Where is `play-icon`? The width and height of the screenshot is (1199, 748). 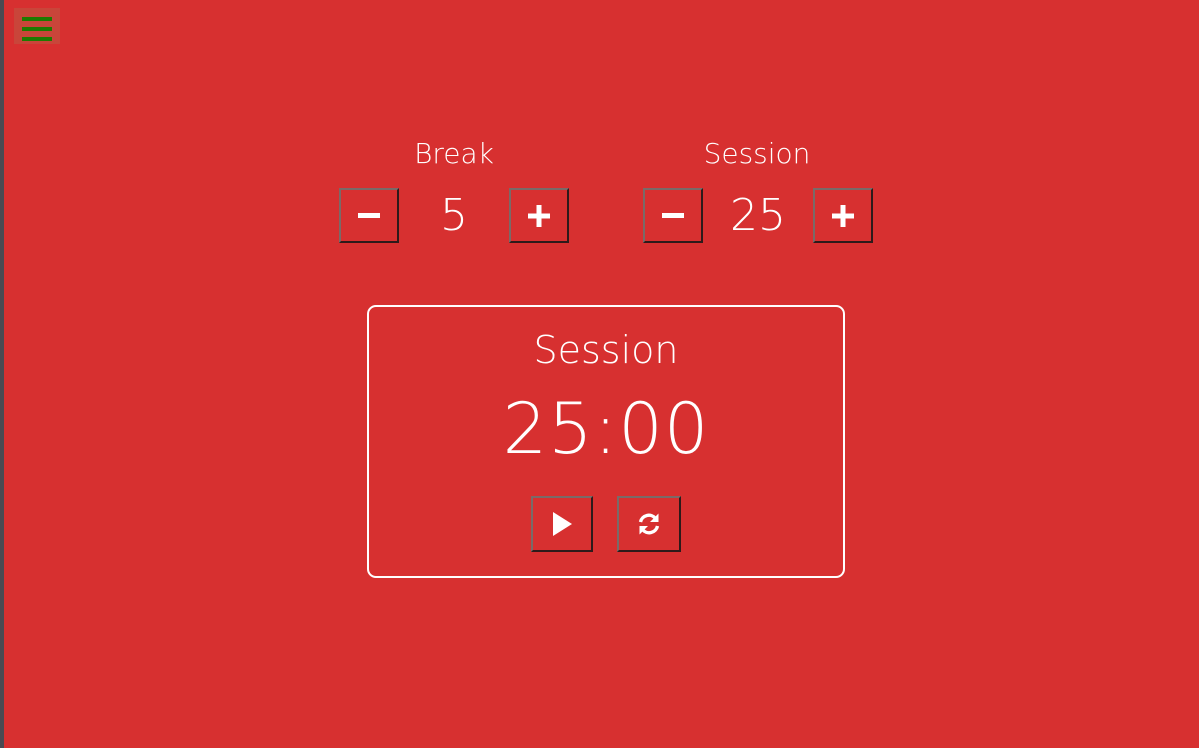
play-icon is located at coordinates (562, 524).